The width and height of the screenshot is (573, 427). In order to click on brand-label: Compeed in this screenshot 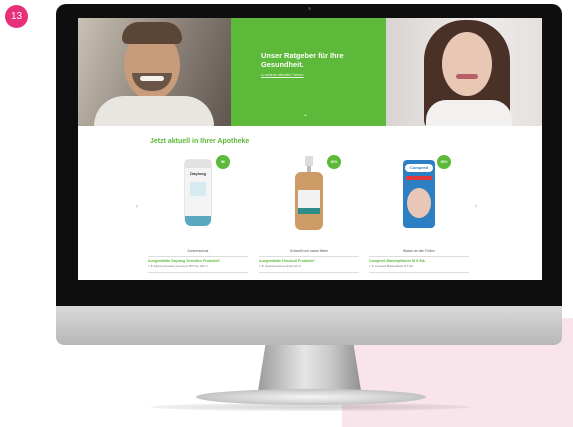, I will do `click(419, 167)`.